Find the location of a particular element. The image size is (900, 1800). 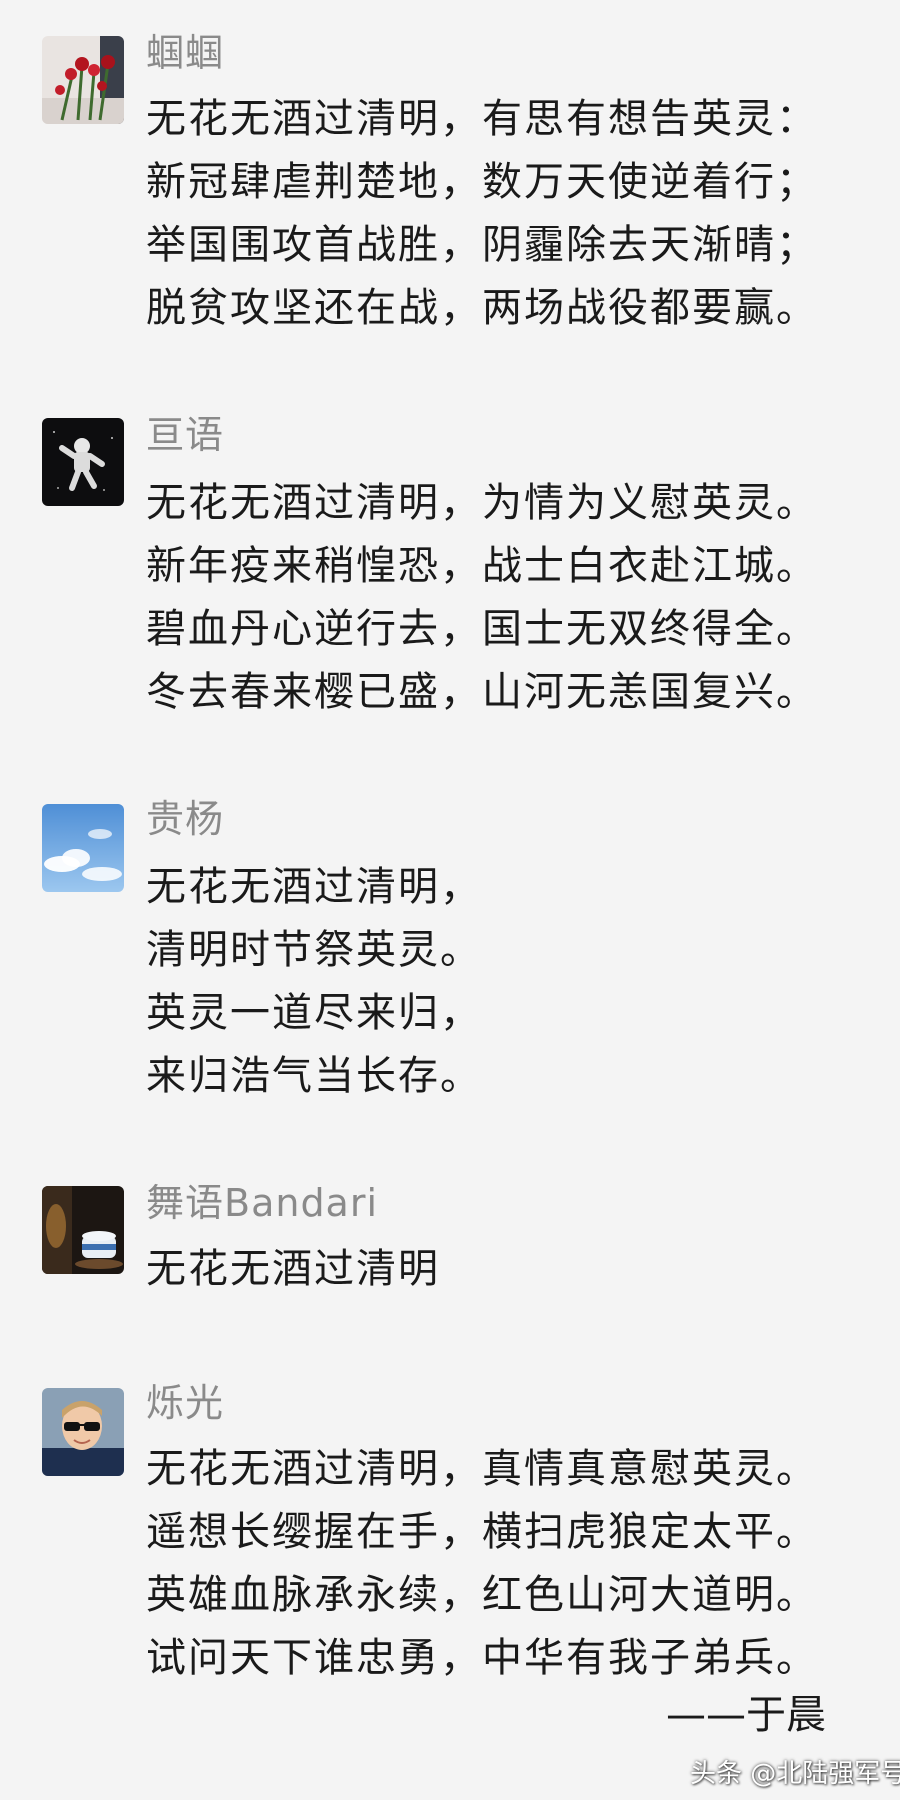

poem-line: 无花无酒过清明，真情真意慰英灵。 is located at coordinates (482, 1469).